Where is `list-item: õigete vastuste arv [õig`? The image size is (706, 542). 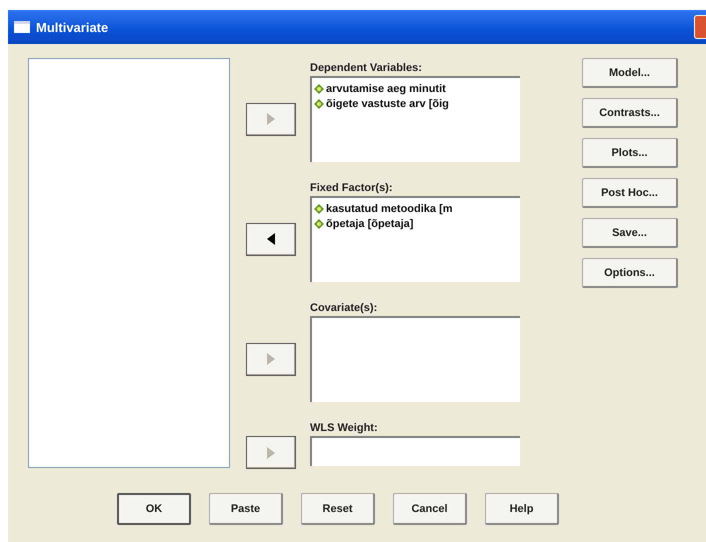 list-item: õigete vastuste arv [õig is located at coordinates (416, 103).